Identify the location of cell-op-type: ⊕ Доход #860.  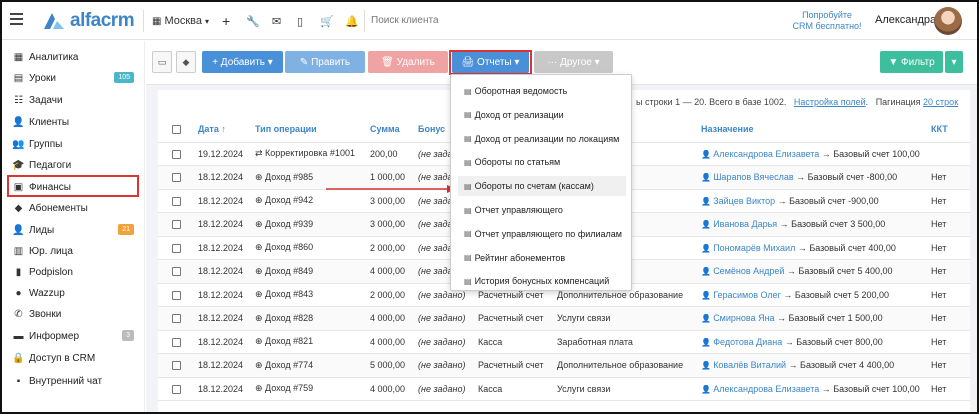
(308, 248).